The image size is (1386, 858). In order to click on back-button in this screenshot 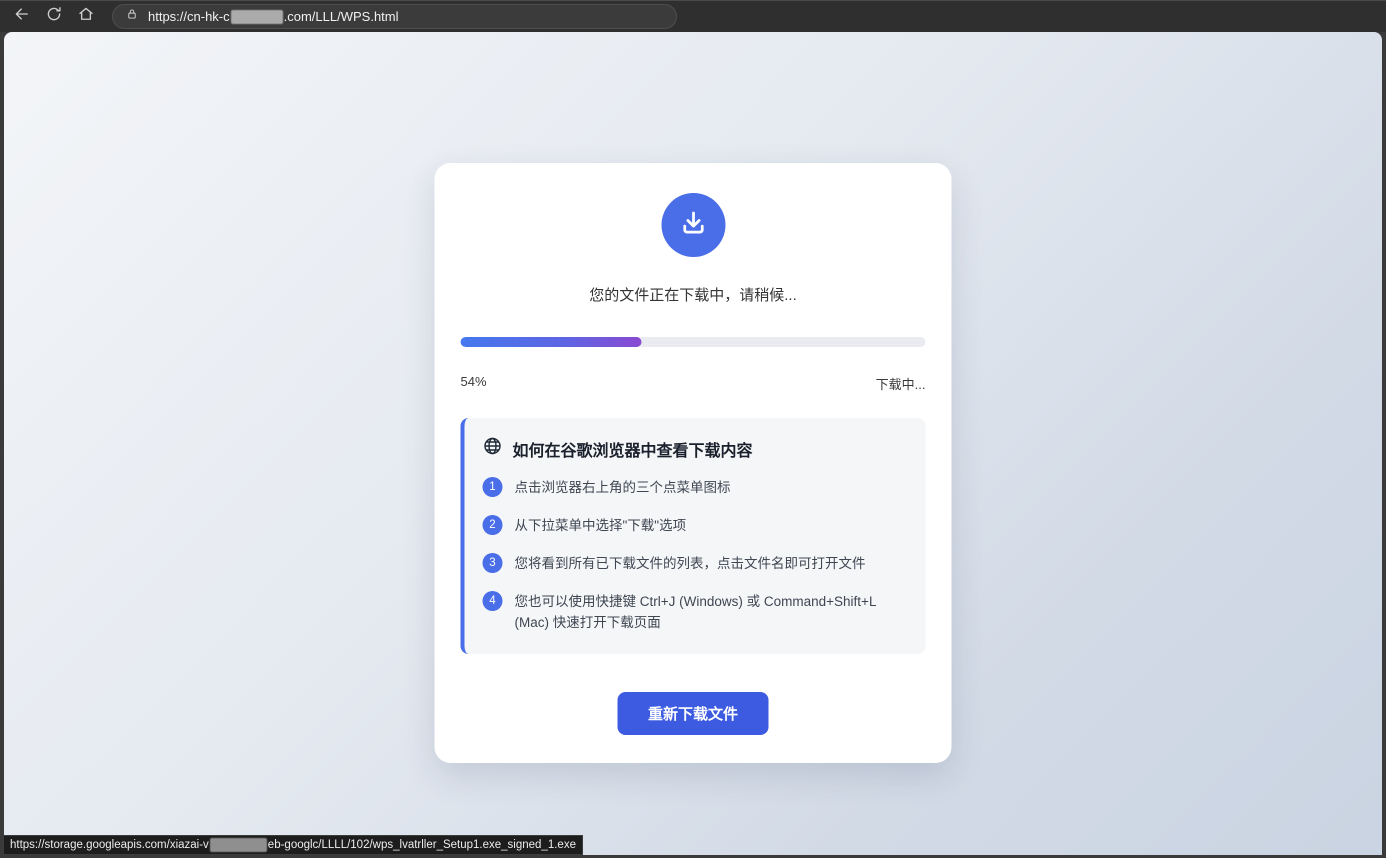, I will do `click(22, 17)`.